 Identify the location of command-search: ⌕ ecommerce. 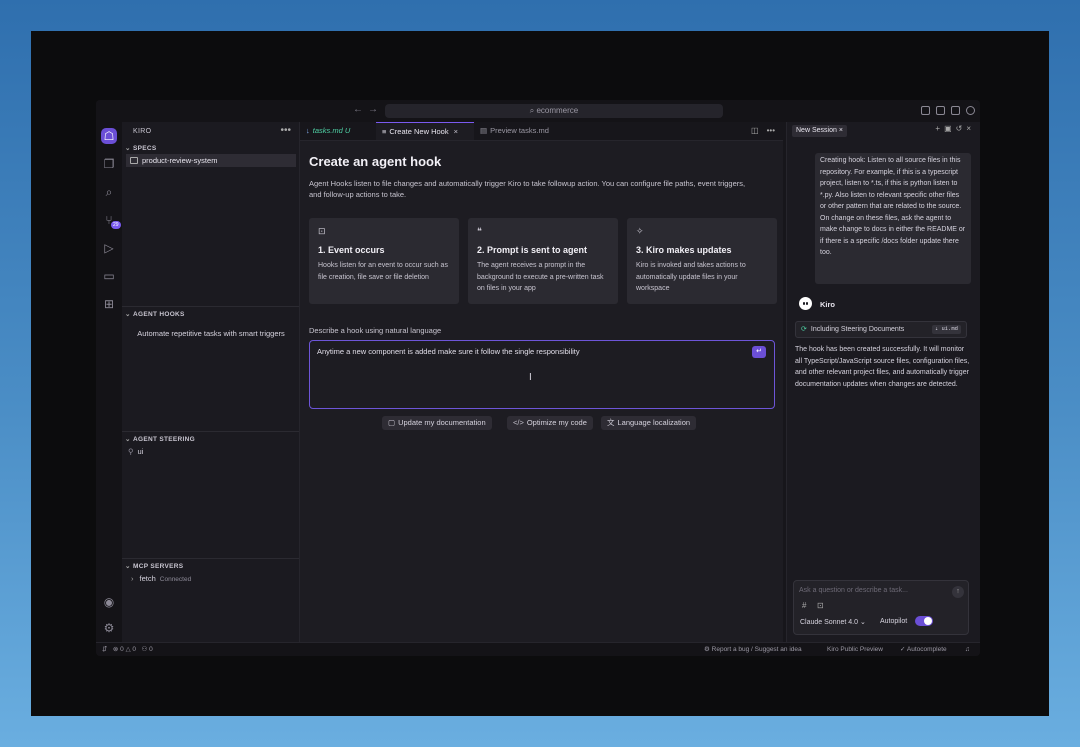
(554, 111).